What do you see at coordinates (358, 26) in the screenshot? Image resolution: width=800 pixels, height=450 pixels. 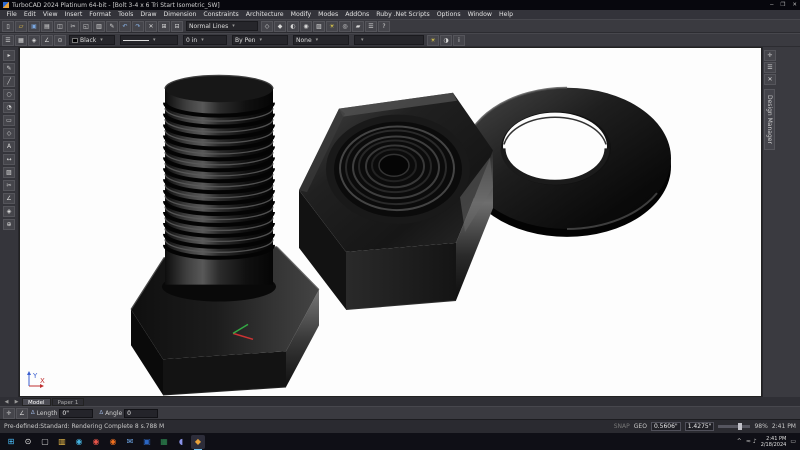 I see `workplane-icon: ▰` at bounding box center [358, 26].